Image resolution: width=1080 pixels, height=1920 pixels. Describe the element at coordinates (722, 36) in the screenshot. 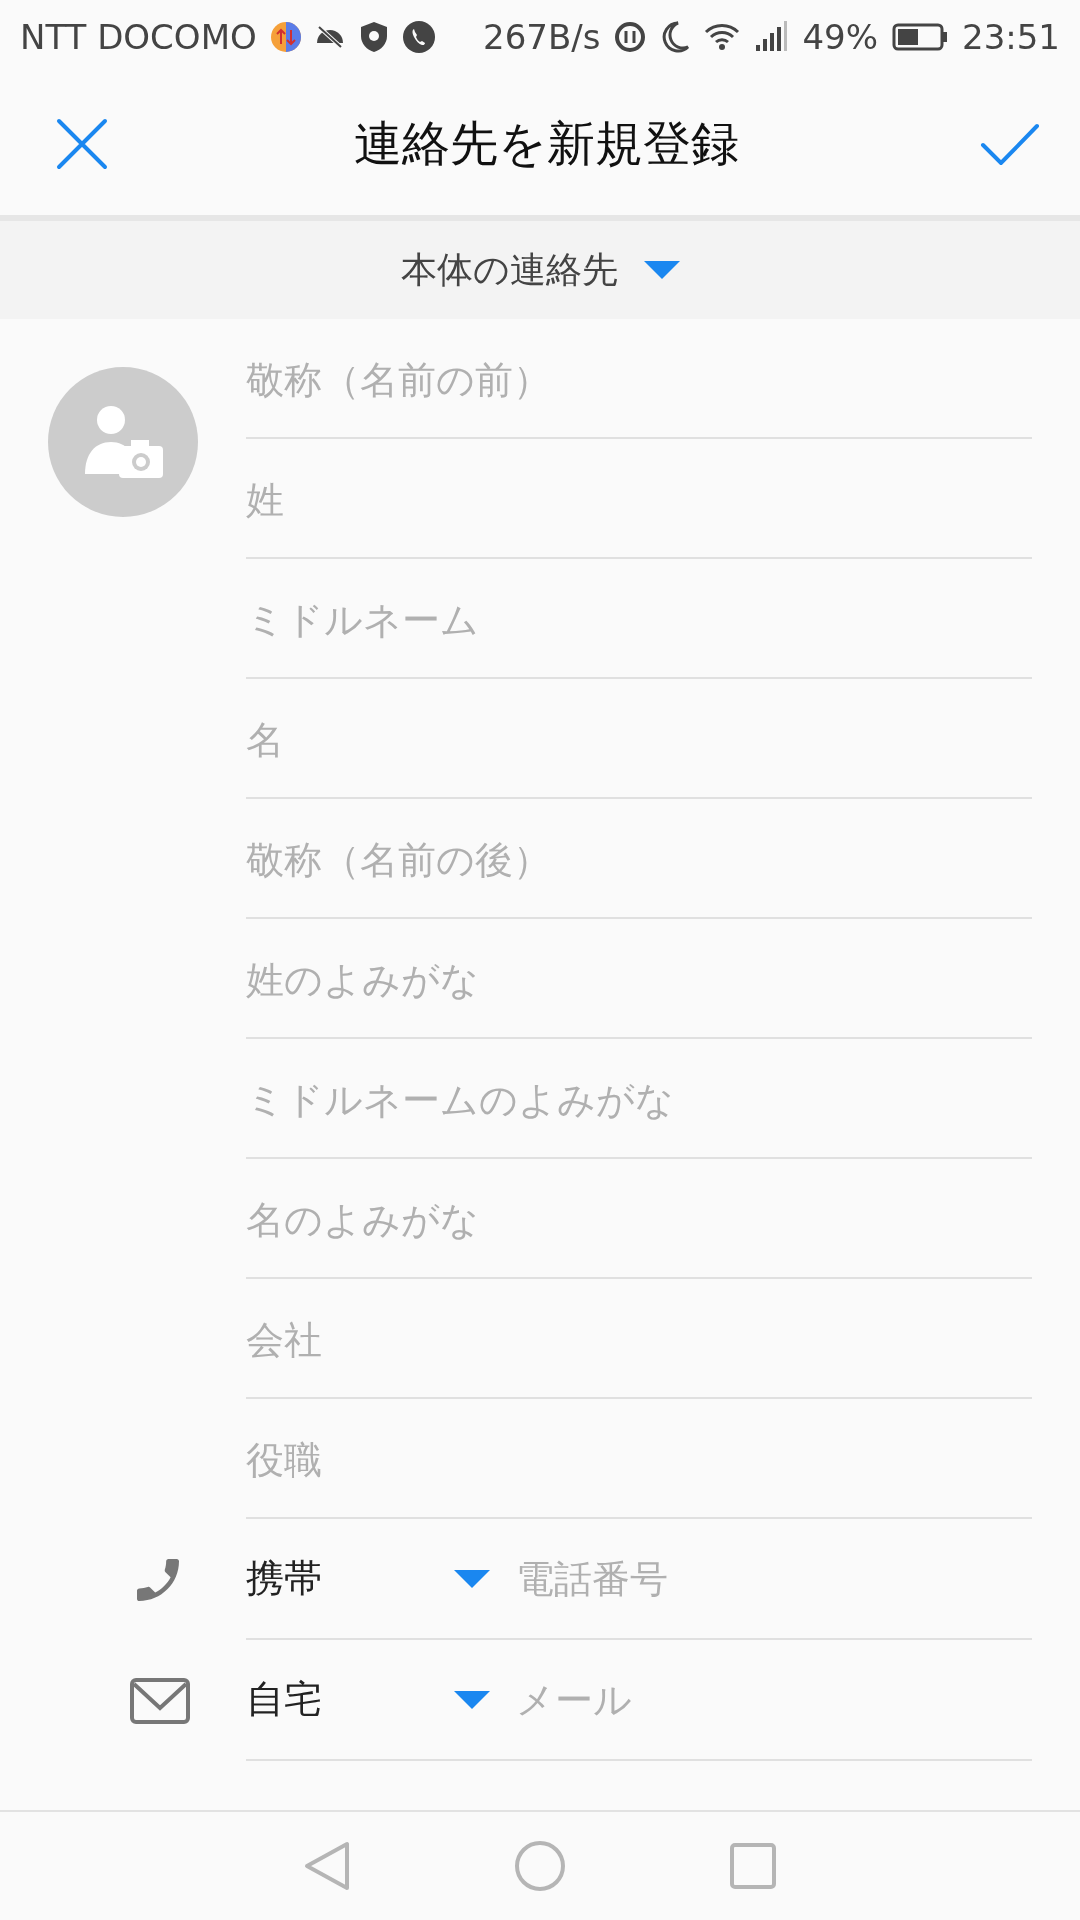

I see `wifi-icon` at that location.